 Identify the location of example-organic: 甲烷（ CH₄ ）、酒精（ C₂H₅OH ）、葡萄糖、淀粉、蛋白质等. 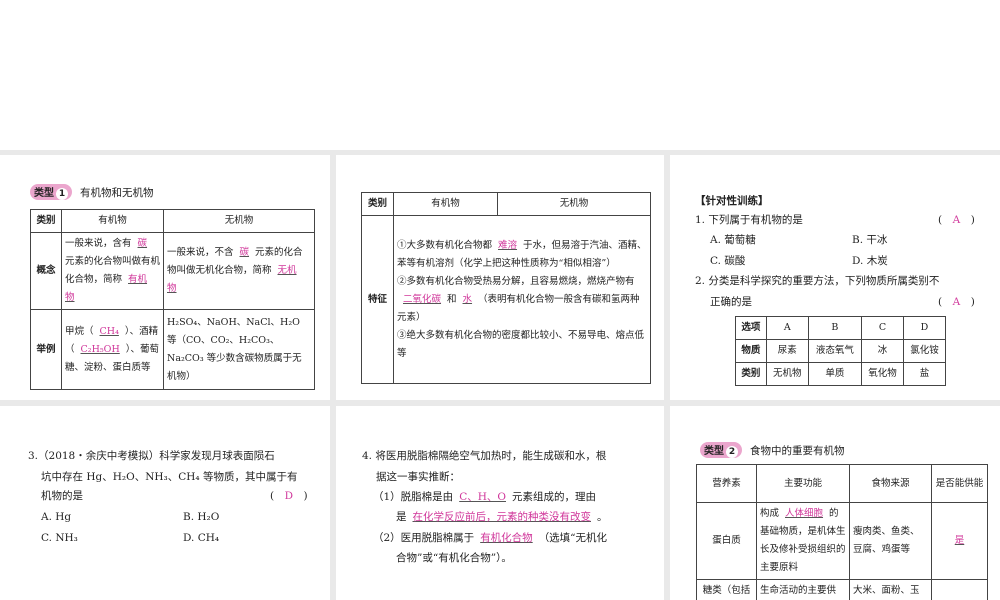
(112, 349).